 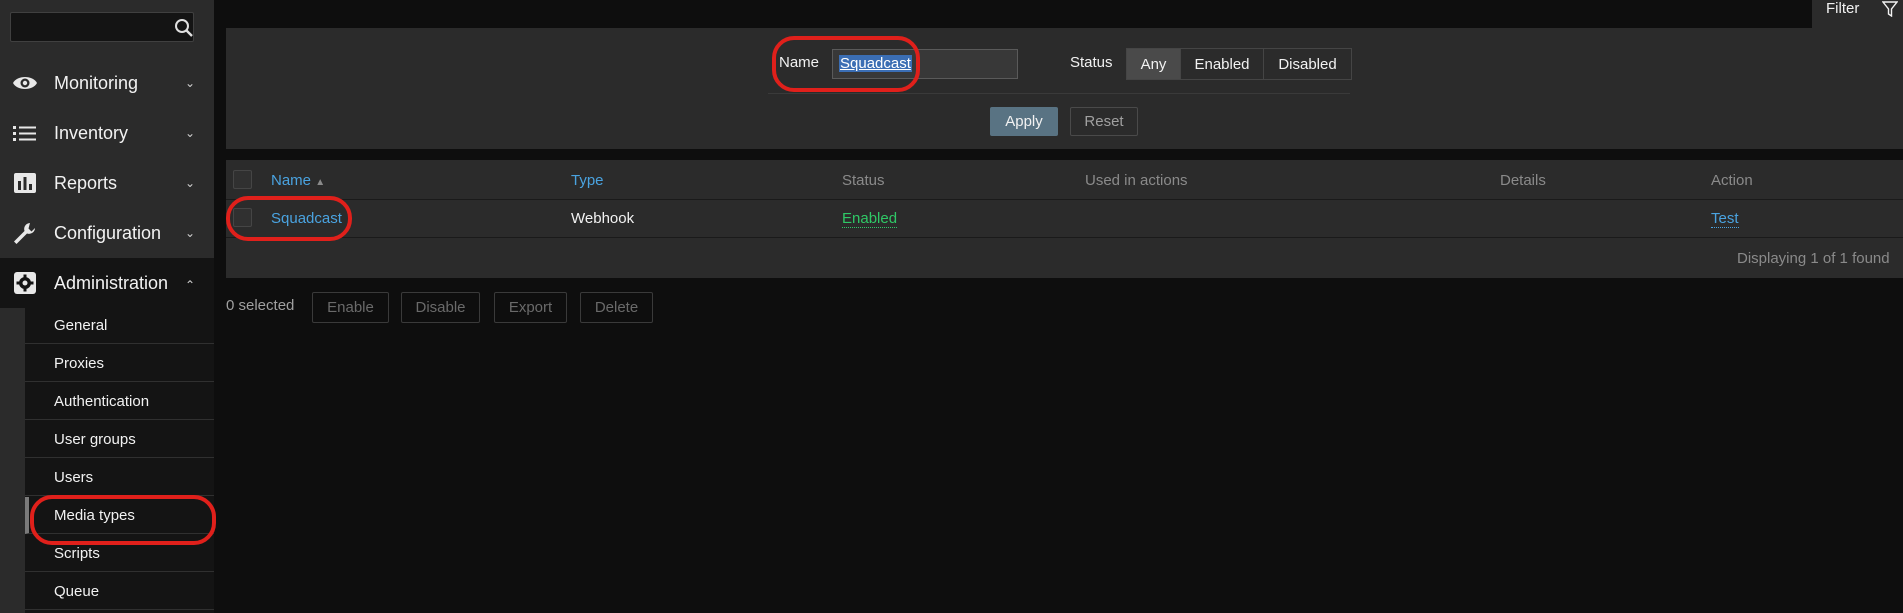 What do you see at coordinates (95, 439) in the screenshot?
I see `submenu-item-label: User groups` at bounding box center [95, 439].